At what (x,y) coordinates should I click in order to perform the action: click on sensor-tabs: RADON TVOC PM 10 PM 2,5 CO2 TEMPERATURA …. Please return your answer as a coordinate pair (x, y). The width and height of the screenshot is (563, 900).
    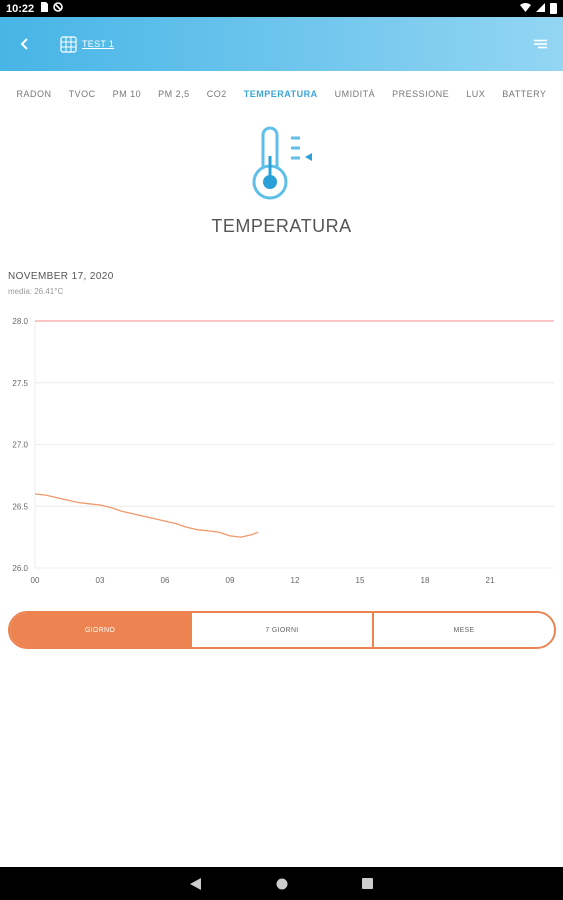
    Looking at the image, I should click on (281, 94).